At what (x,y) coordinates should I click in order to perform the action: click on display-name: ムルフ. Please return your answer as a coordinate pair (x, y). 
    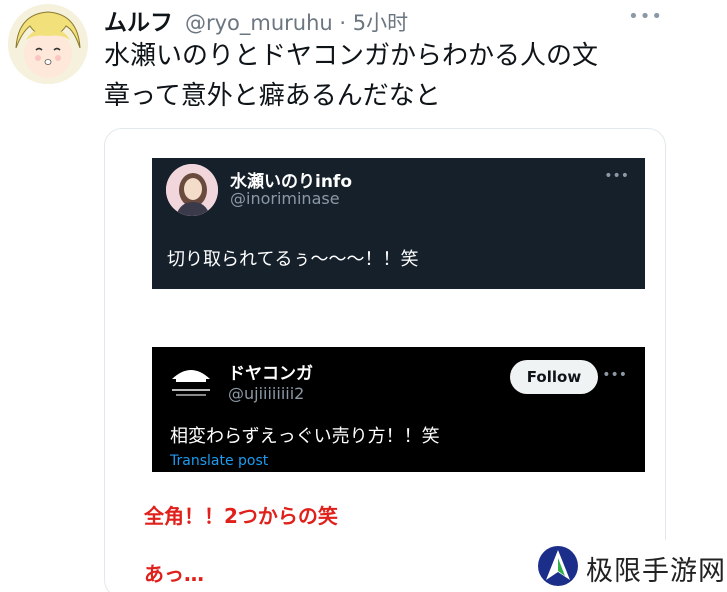
    Looking at the image, I should click on (138, 20).